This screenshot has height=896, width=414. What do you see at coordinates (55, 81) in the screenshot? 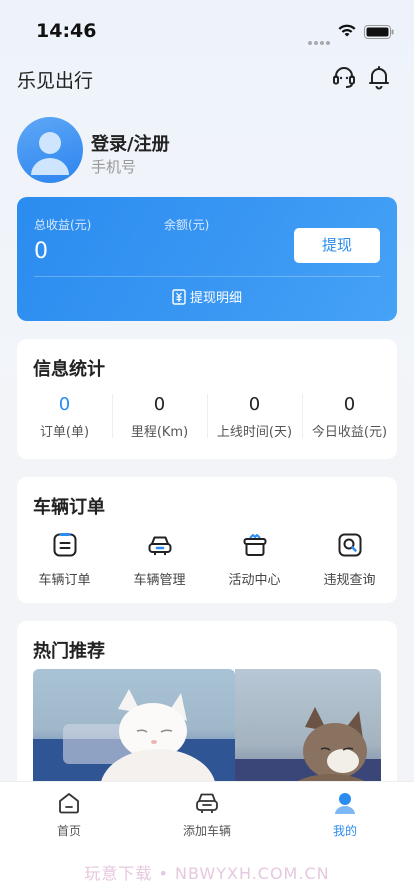
I see `page-title: 乐见出行` at bounding box center [55, 81].